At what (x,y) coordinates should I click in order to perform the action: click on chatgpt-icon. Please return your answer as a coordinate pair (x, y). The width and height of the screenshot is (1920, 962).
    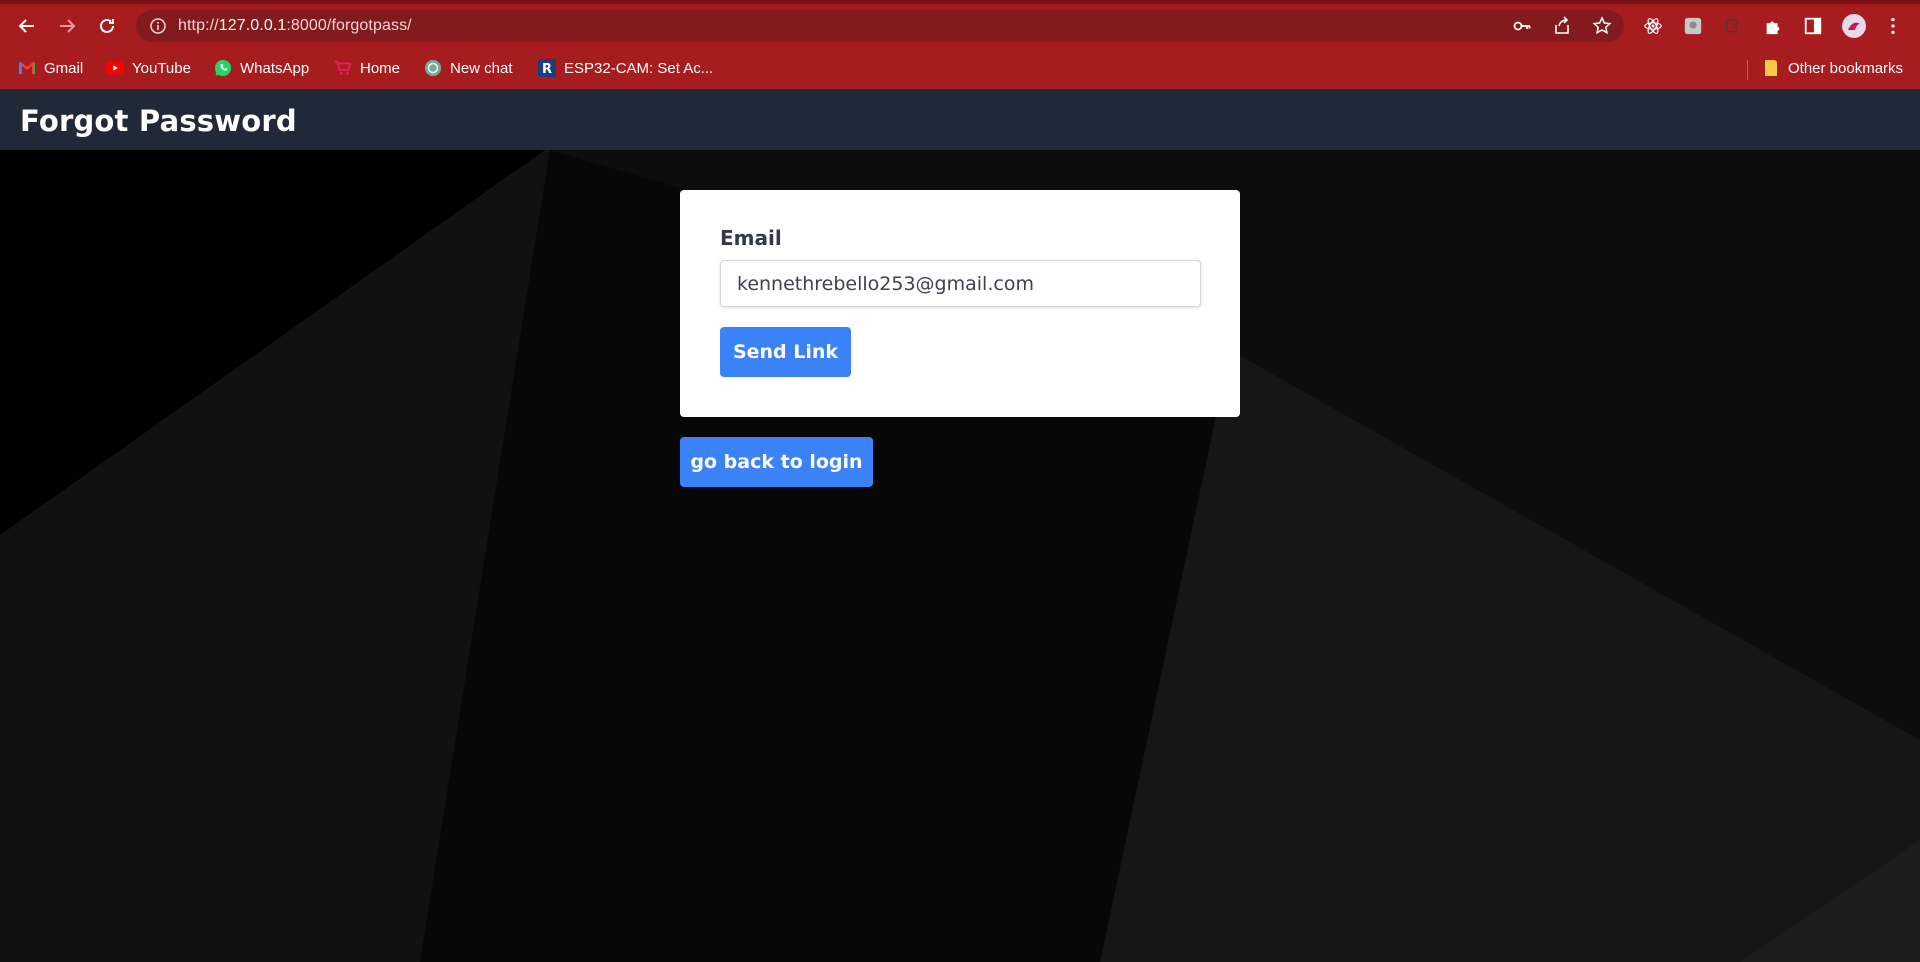
    Looking at the image, I should click on (433, 68).